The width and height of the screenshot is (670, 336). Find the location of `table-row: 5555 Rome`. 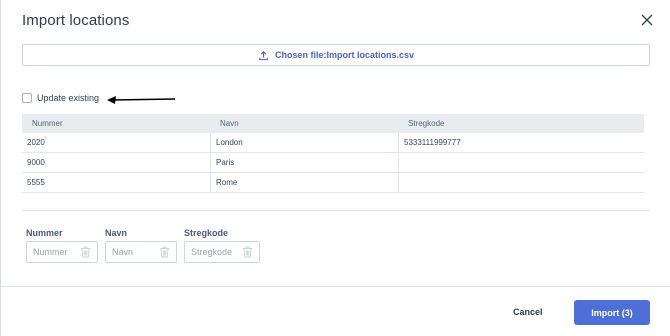

table-row: 5555 Rome is located at coordinates (333, 183).